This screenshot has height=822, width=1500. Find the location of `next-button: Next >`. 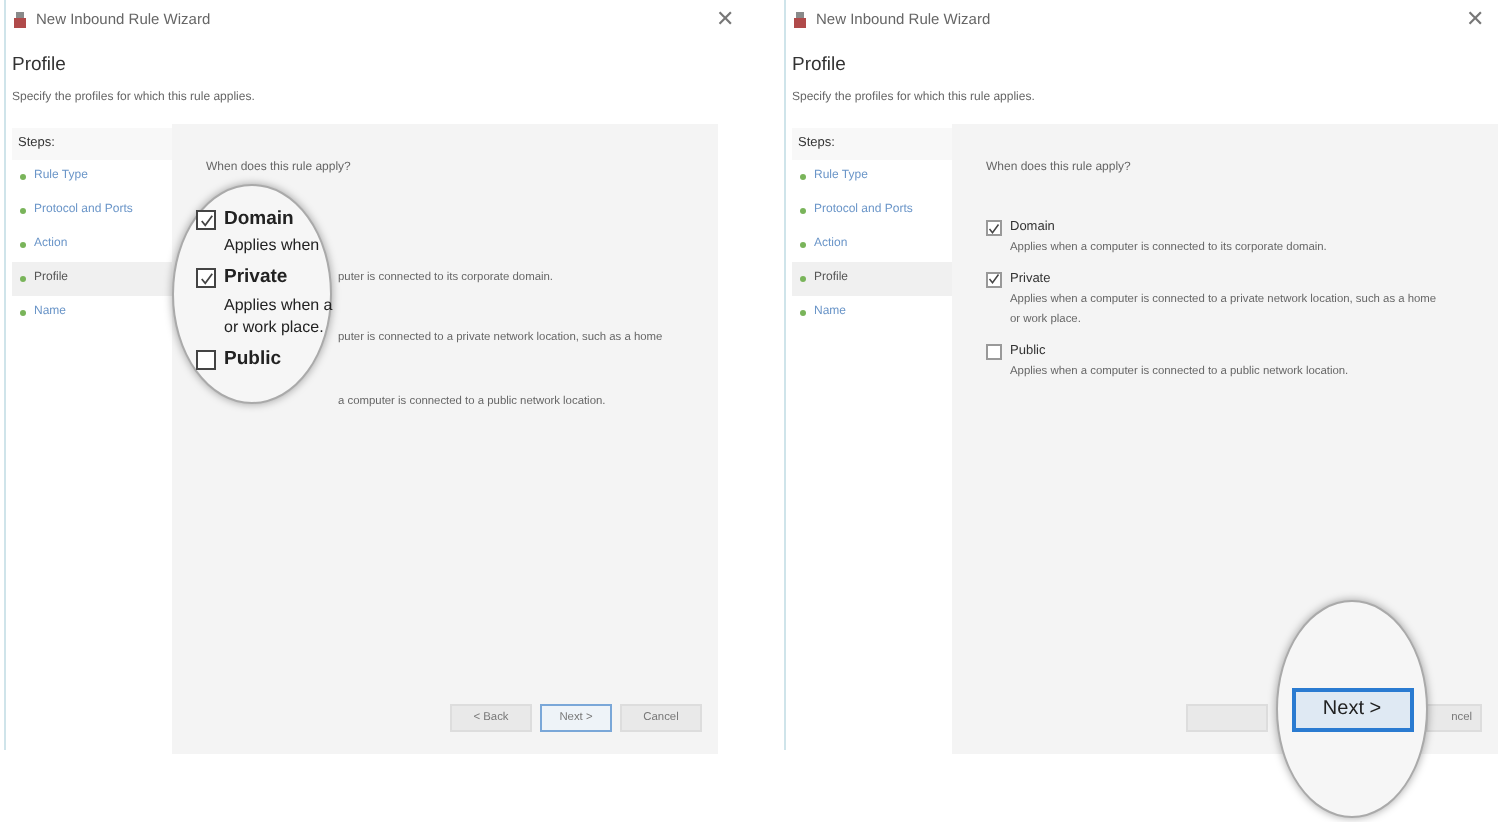

next-button: Next > is located at coordinates (1352, 709).